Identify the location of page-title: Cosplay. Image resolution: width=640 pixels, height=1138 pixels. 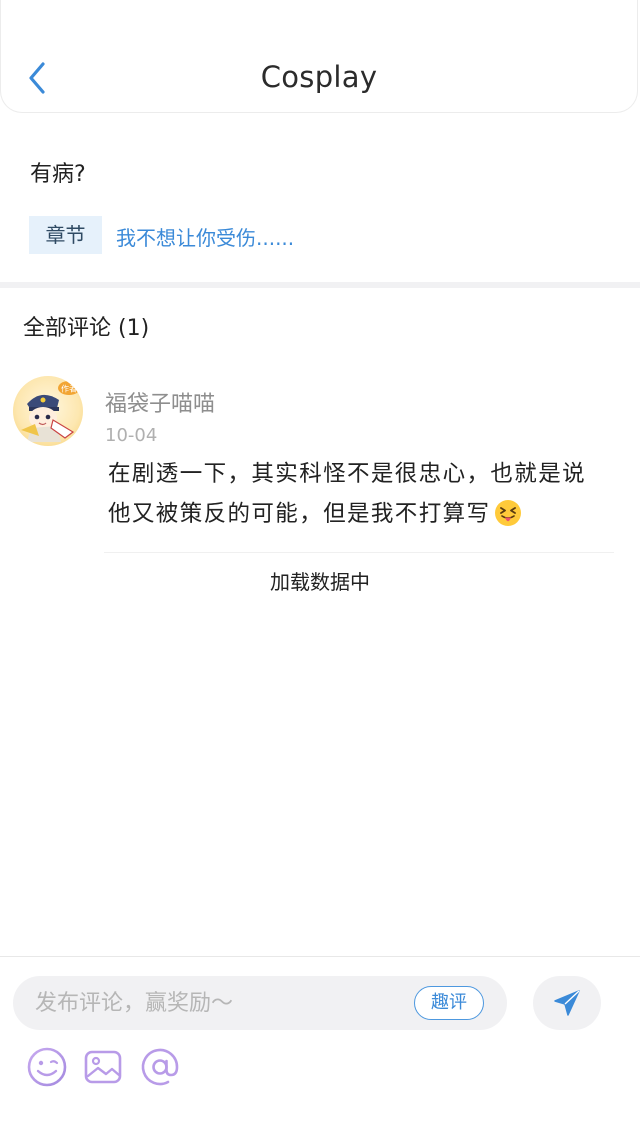
(319, 77).